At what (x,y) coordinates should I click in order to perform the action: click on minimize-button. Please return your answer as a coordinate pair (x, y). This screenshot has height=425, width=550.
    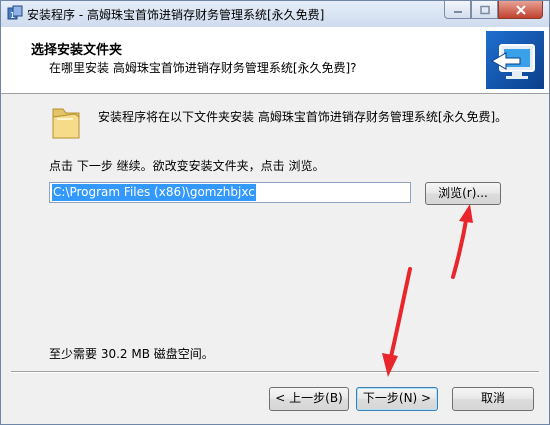
    Looking at the image, I should click on (457, 10).